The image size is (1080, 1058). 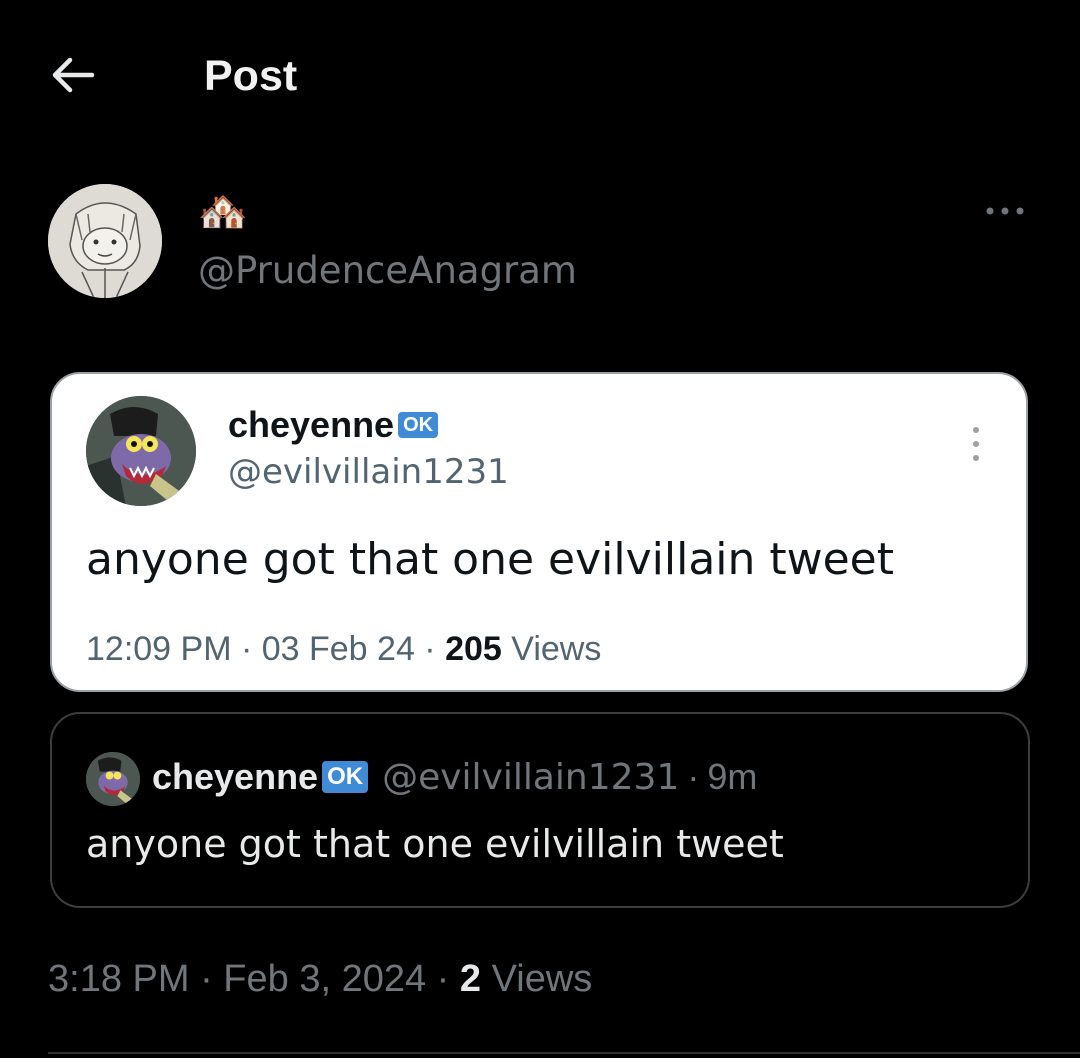 I want to click on quoted-tweet-meta: 12:09 PM · 03 Feb 24 · 205 Views, so click(x=343, y=649).